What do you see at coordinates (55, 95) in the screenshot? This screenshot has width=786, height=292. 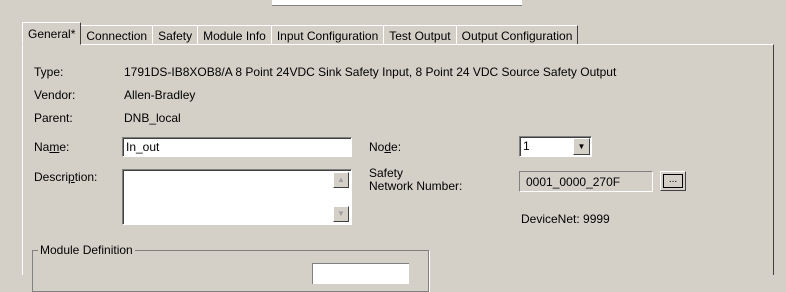 I see `vendor-label: Vendor:` at bounding box center [55, 95].